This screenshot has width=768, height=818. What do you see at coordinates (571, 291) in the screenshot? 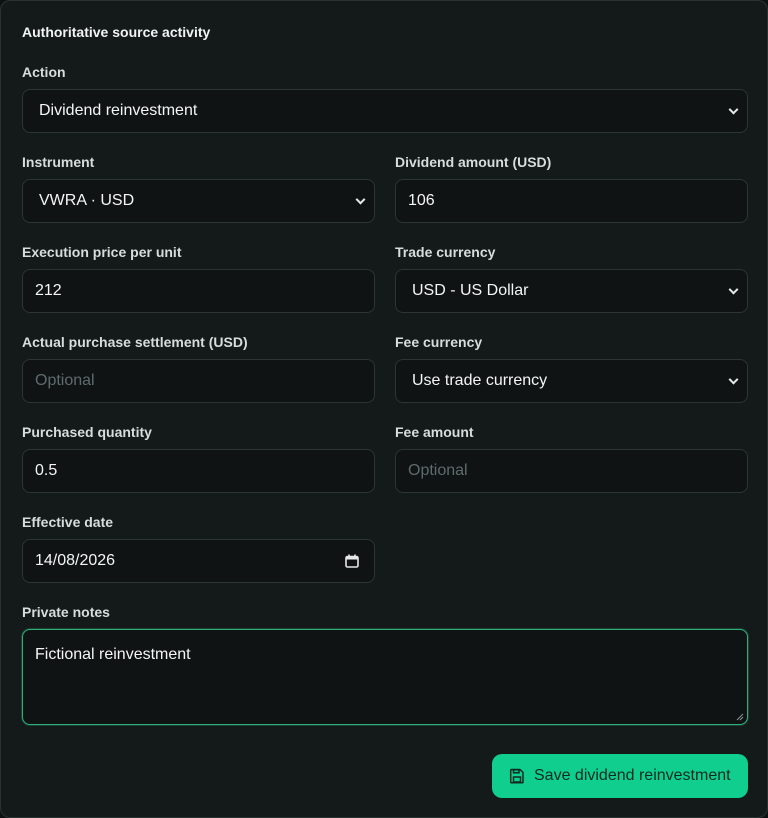
I see `trade-currency-select: USD - US Dollar` at bounding box center [571, 291].